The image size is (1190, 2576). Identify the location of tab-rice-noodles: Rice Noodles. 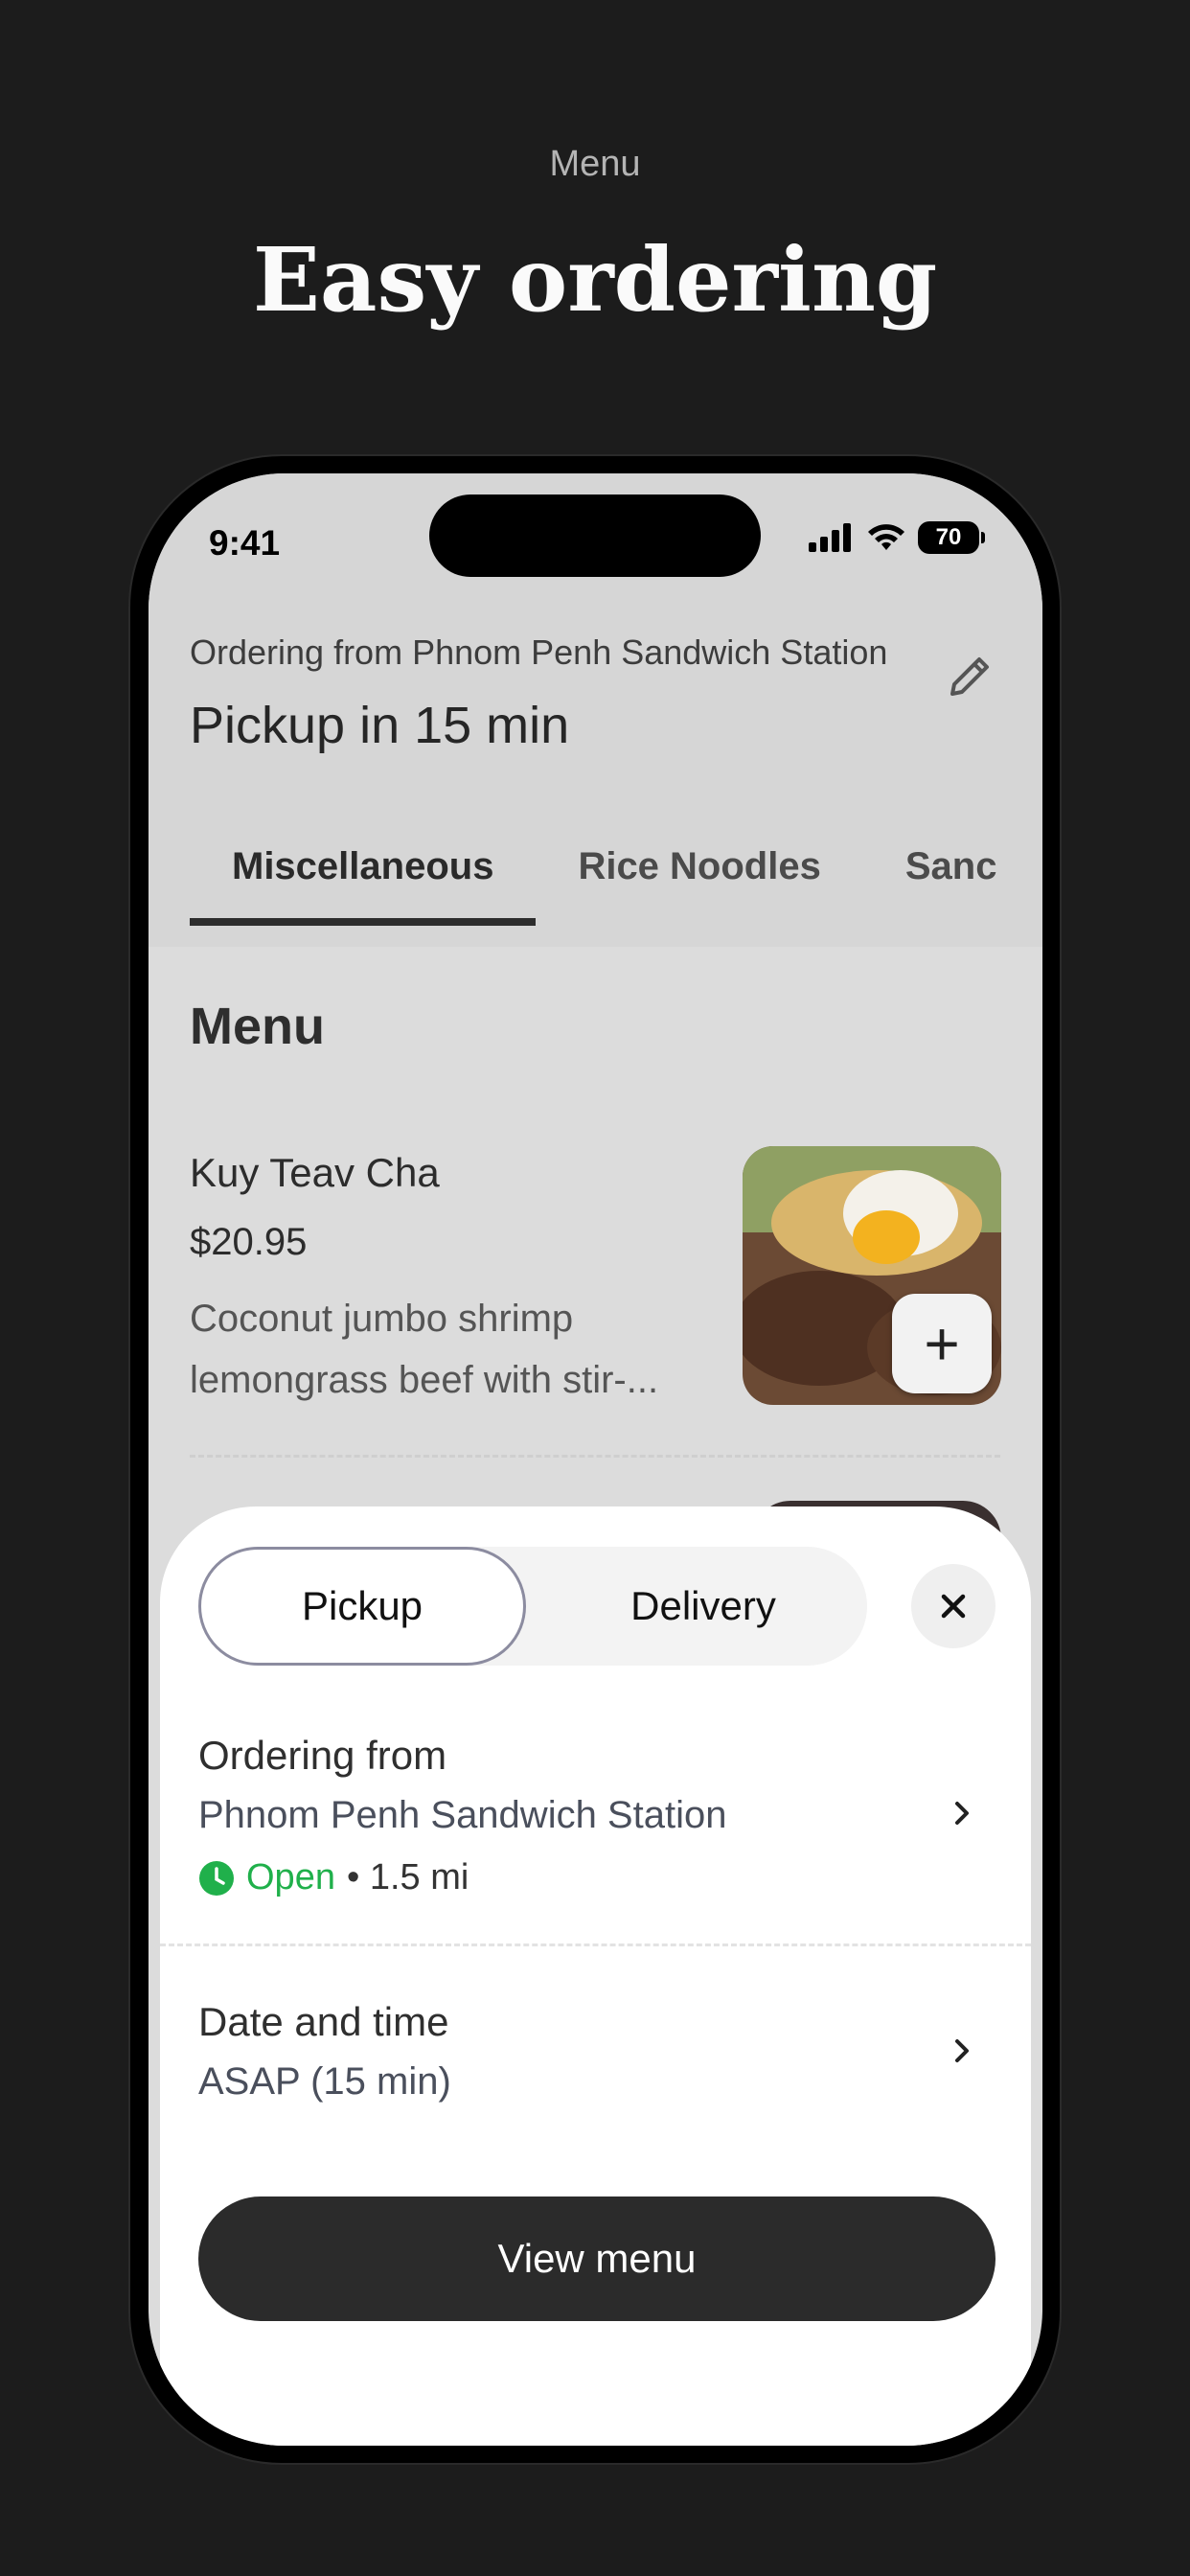
(699, 877).